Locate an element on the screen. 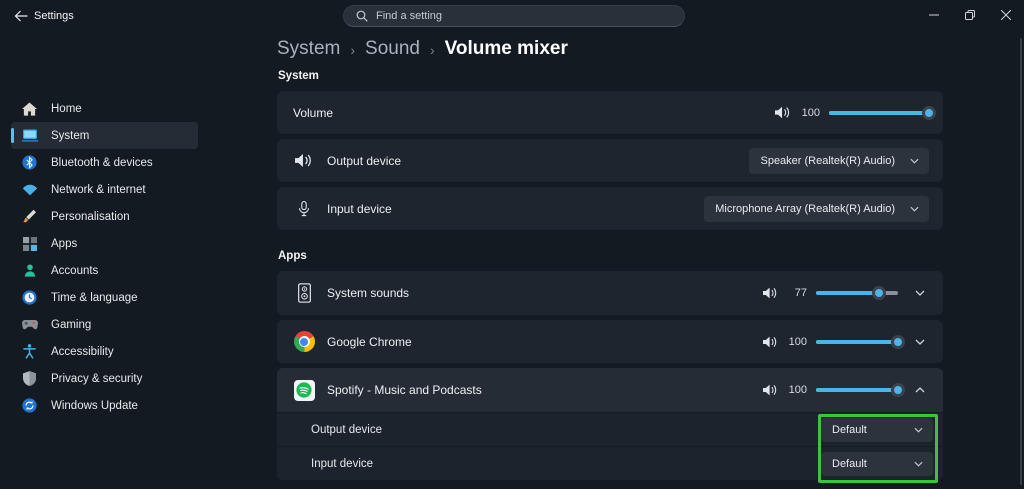 The height and width of the screenshot is (489, 1024). sidebar-item-home: Home is located at coordinates (104, 108).